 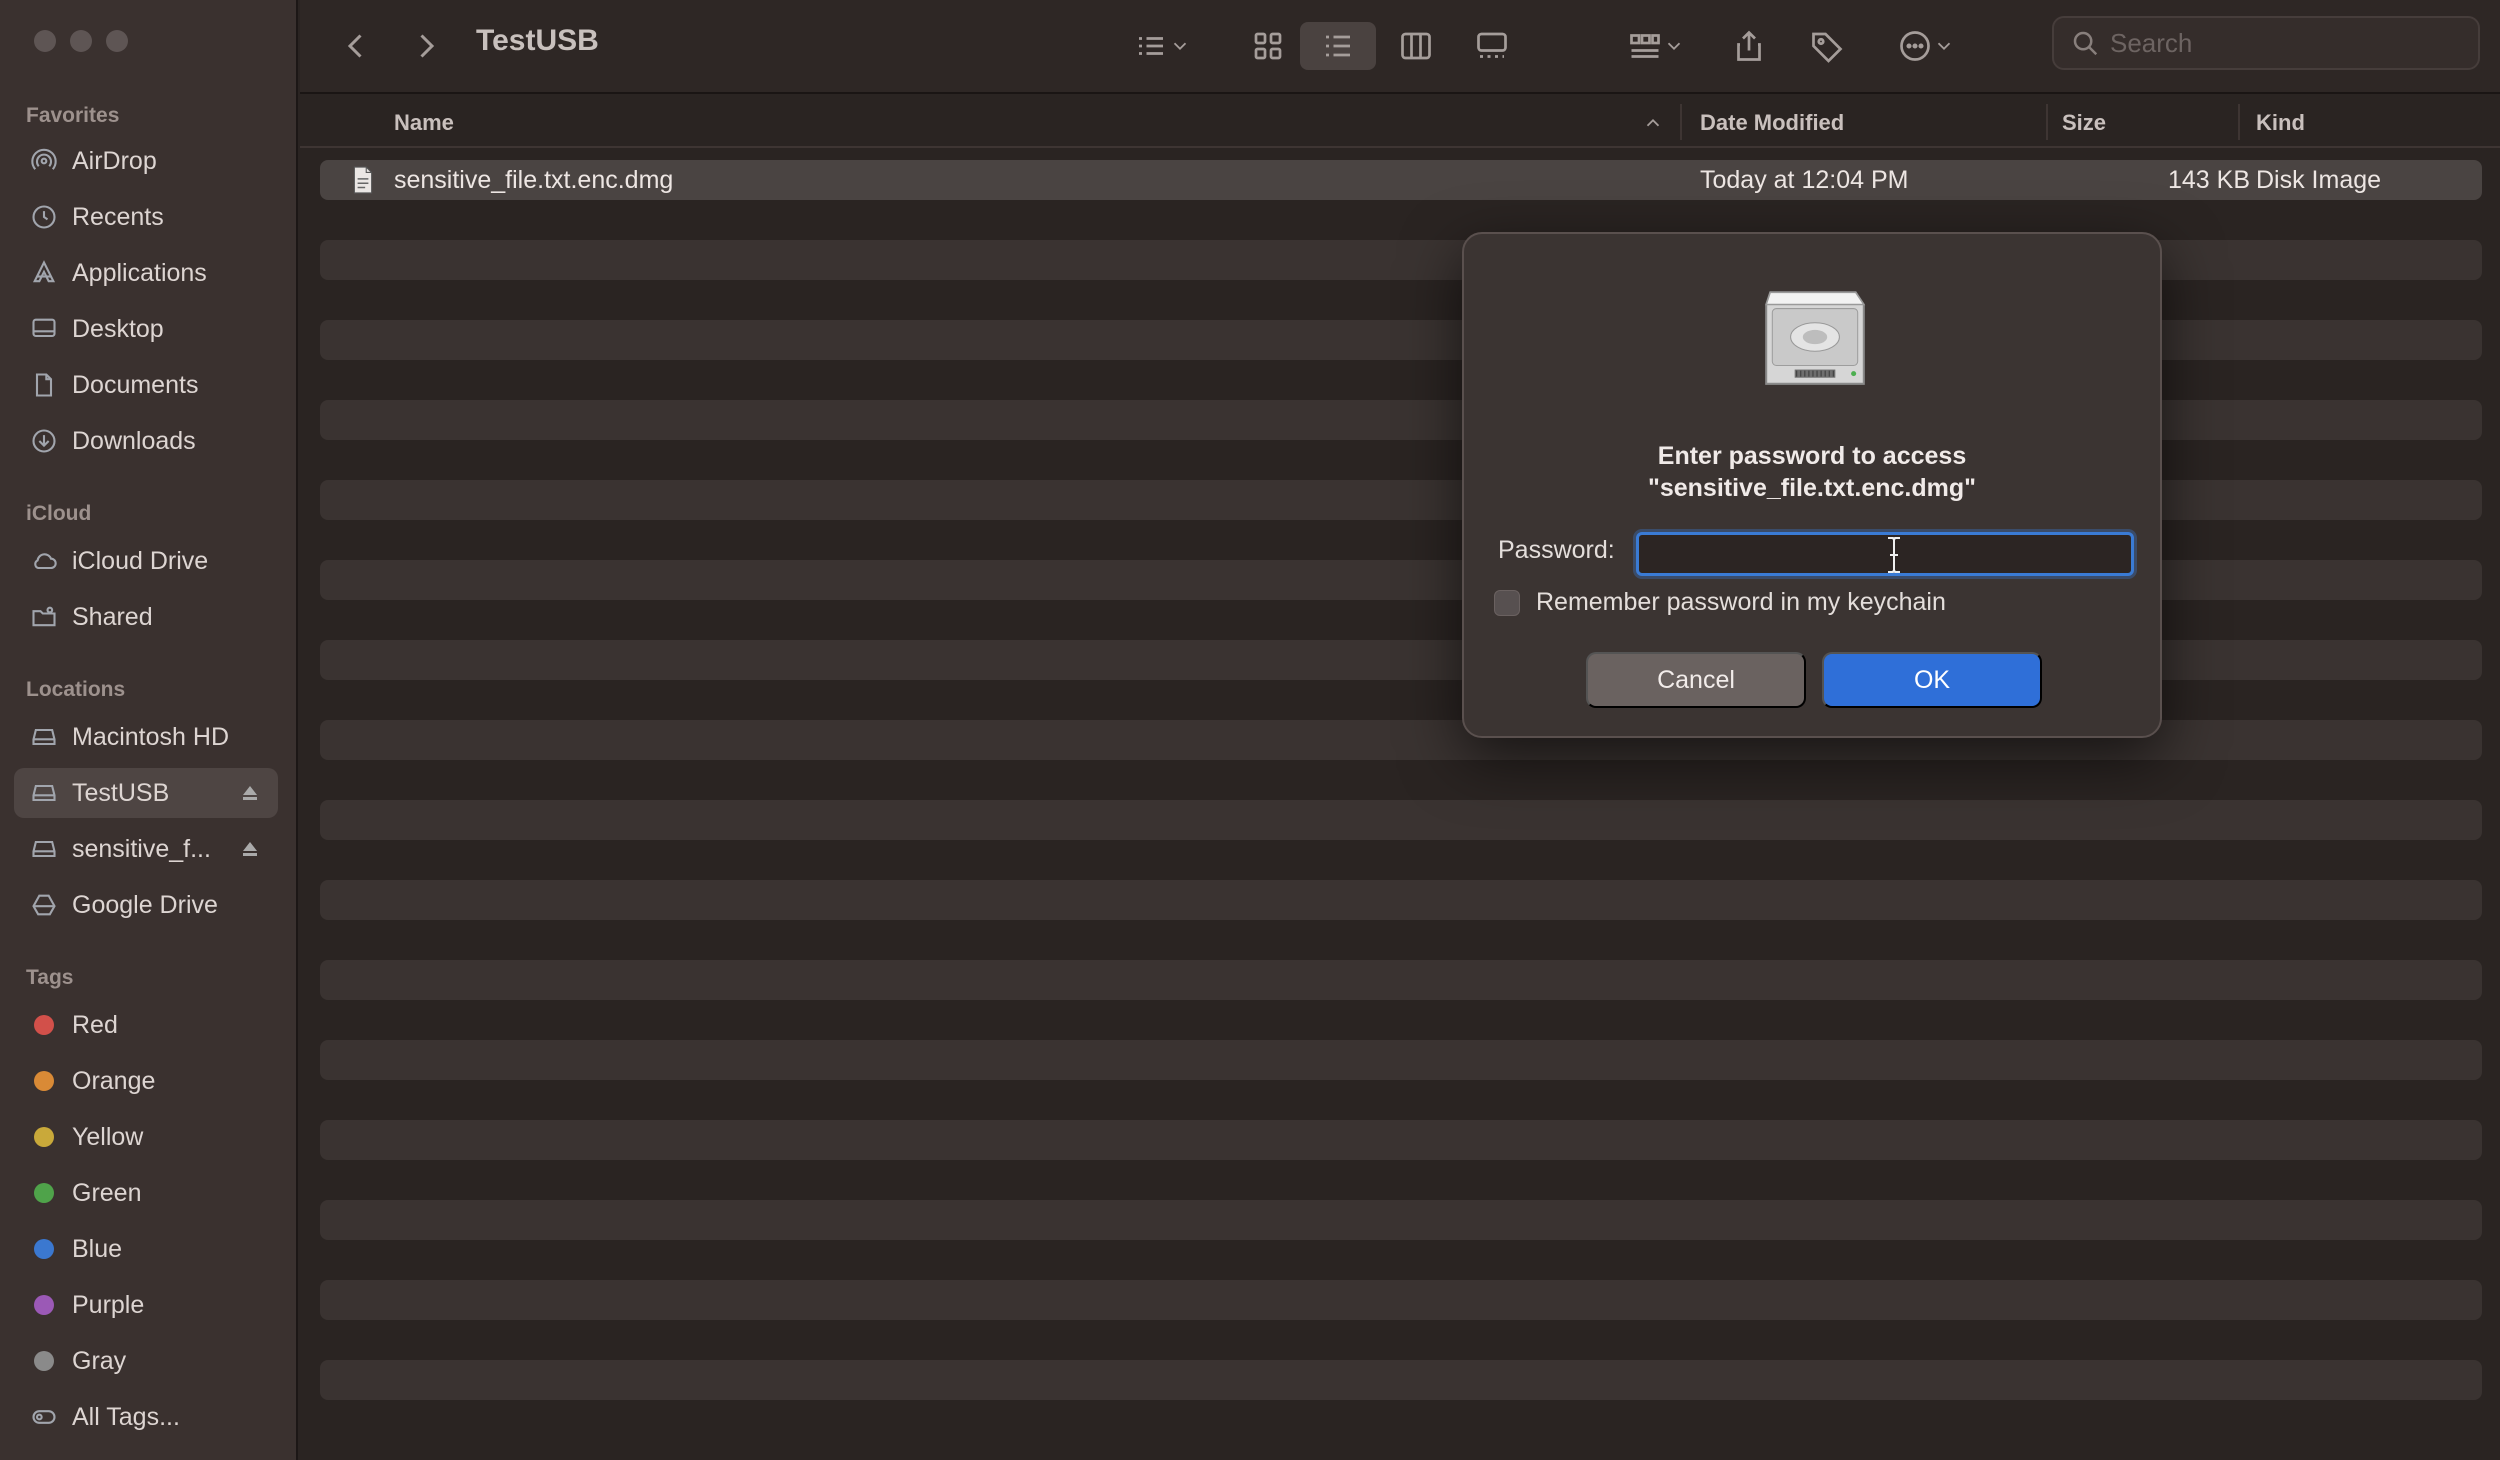 I want to click on group-icon, so click(x=1645, y=46).